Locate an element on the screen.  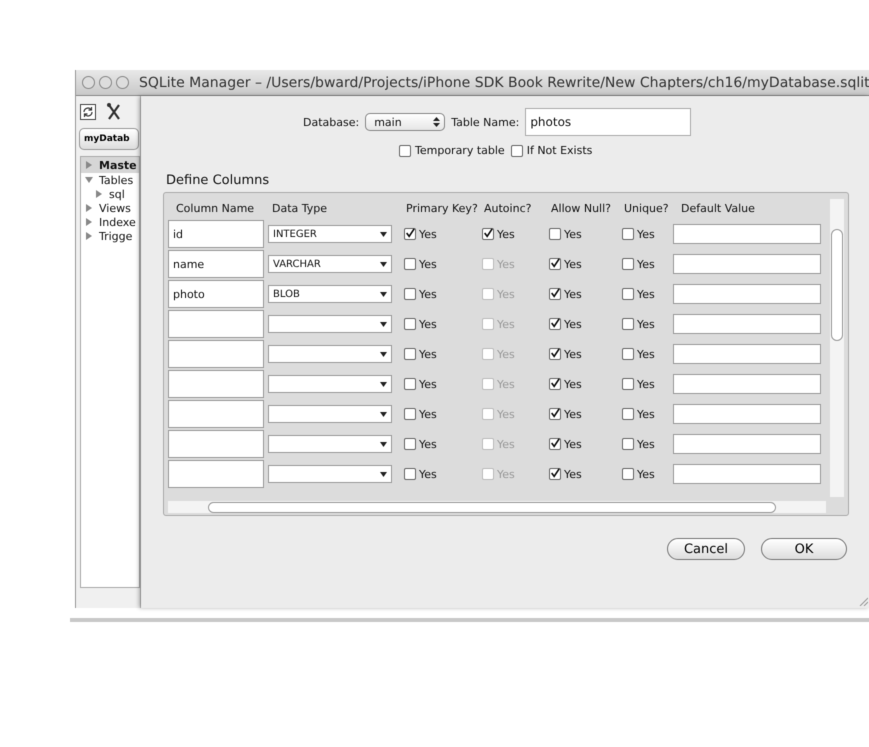
data-type-select: VARCHAR is located at coordinates (330, 264).